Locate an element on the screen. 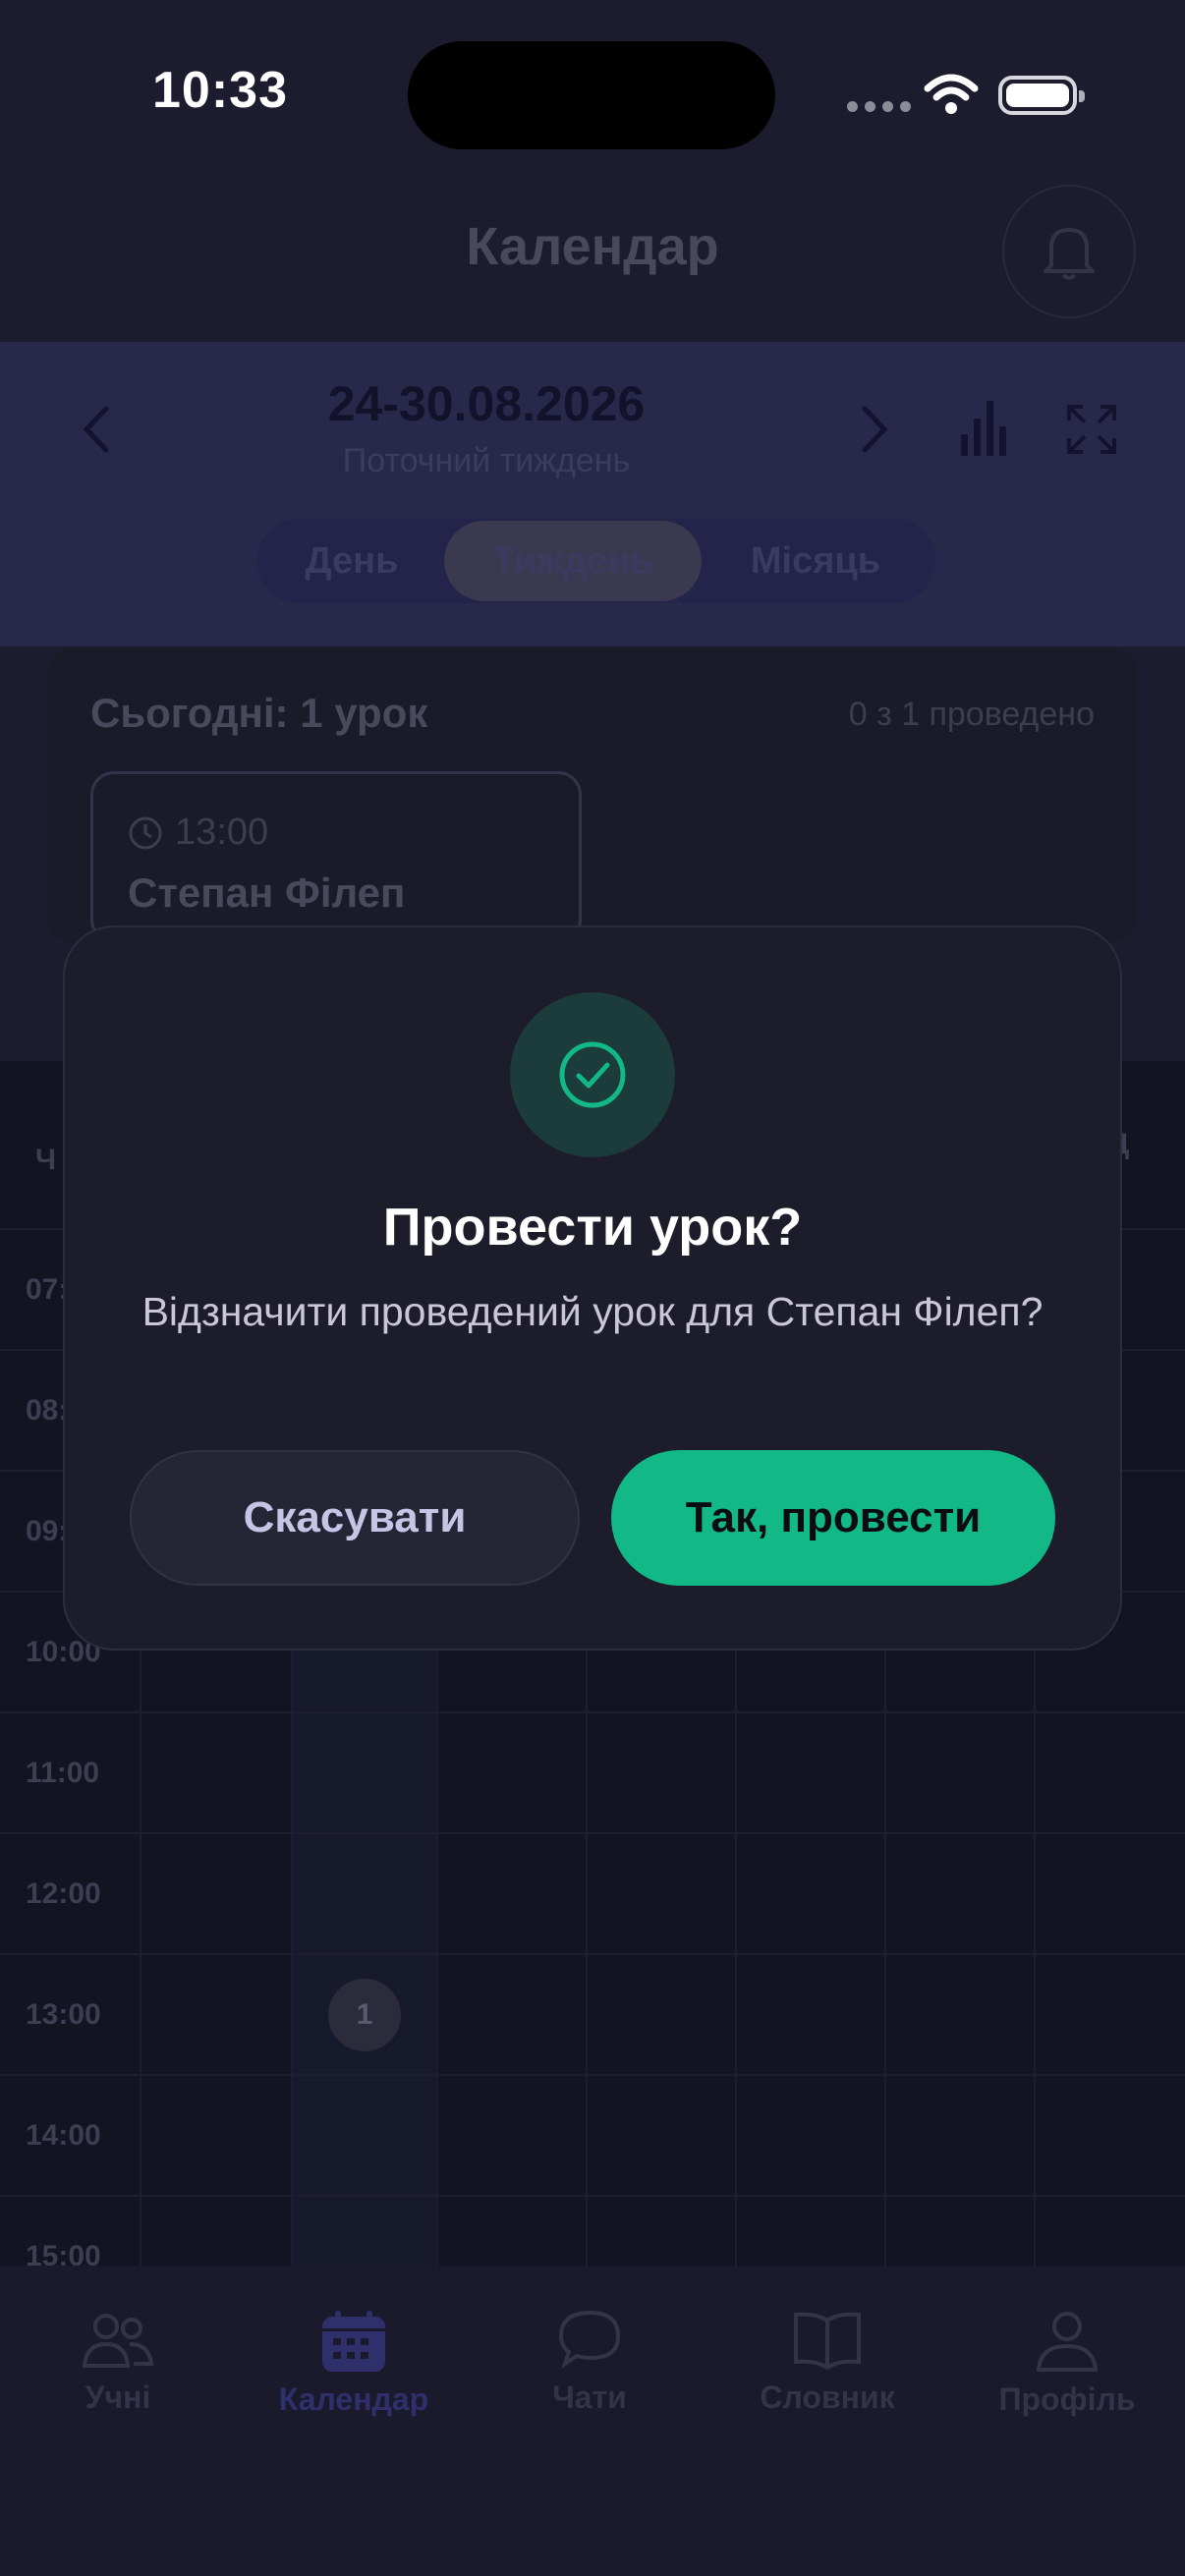 The width and height of the screenshot is (1185, 2576). lesson-student: Степан Філеп is located at coordinates (267, 892).